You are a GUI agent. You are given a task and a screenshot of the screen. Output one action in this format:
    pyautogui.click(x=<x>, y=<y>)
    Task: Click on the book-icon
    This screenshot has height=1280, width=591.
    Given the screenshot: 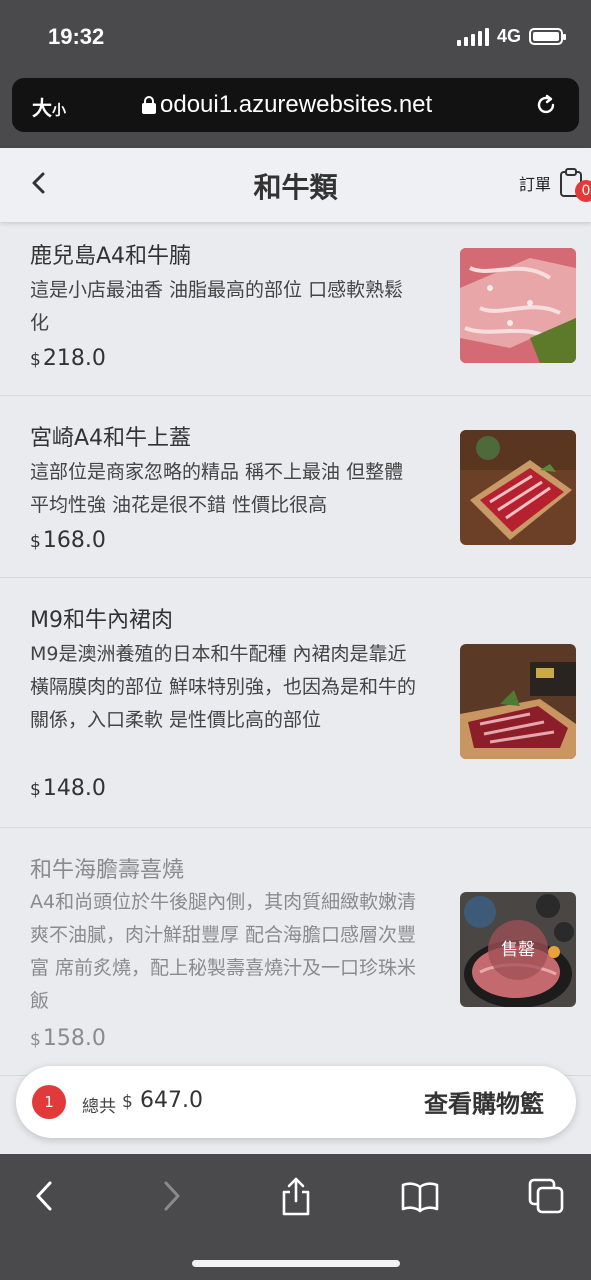 What is the action you would take?
    pyautogui.click(x=420, y=1197)
    